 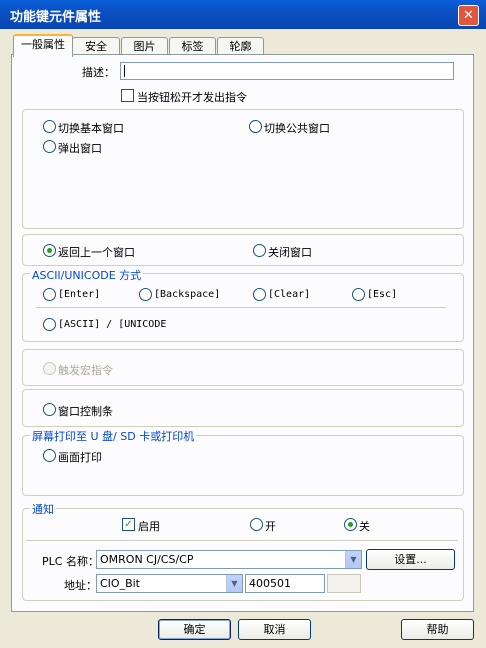 What do you see at coordinates (229, 559) in the screenshot?
I see `plc-name-select: OMRON CJ/CS/CP ▼` at bounding box center [229, 559].